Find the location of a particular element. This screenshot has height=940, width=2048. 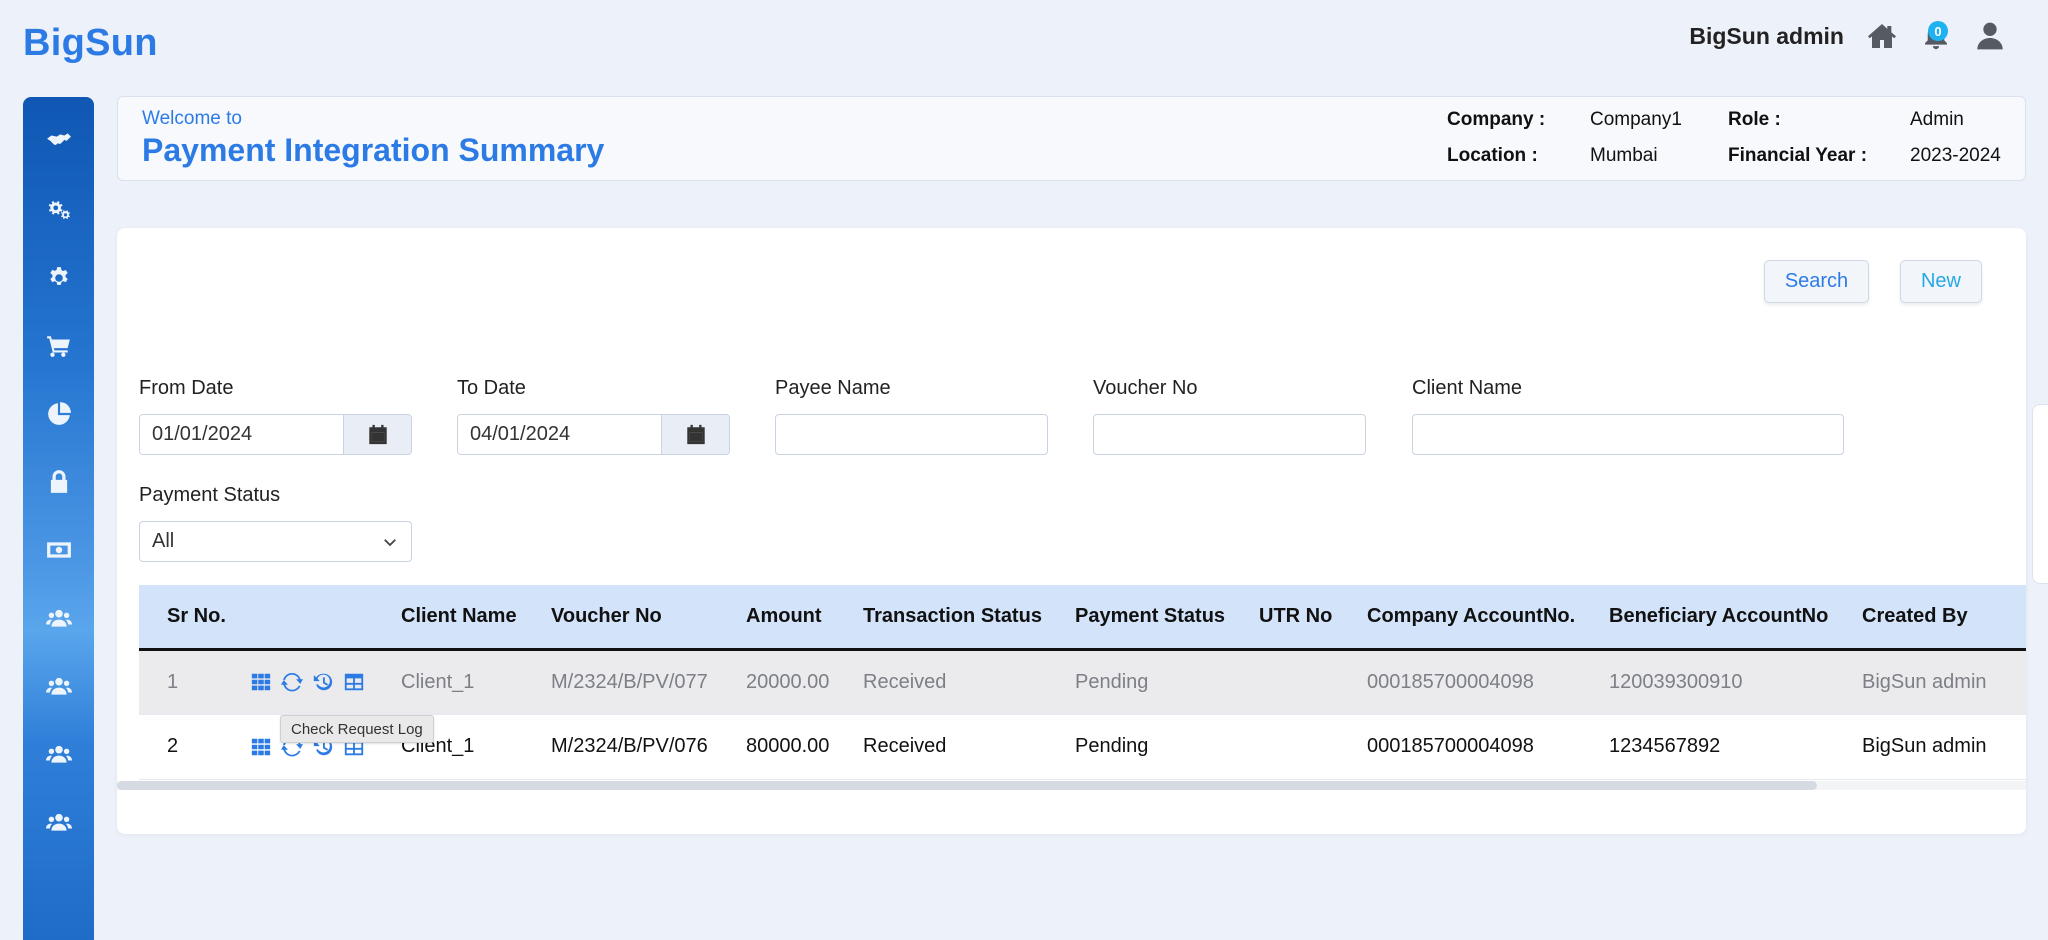

topbar-user-area: BigSun admin 0 is located at coordinates (1848, 36).